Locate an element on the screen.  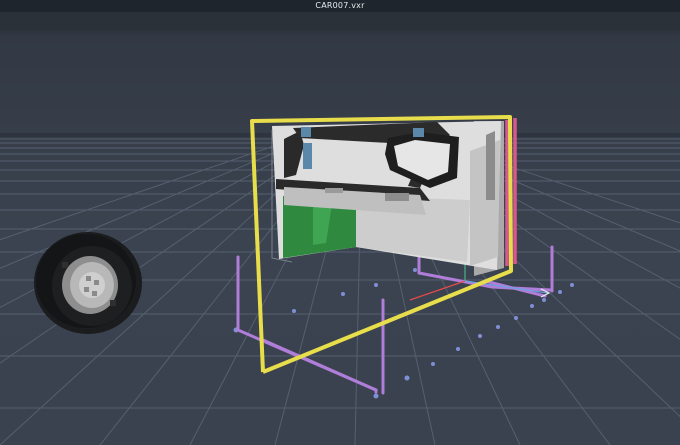
title-bar: CAR007.vxr is located at coordinates (340, 6).